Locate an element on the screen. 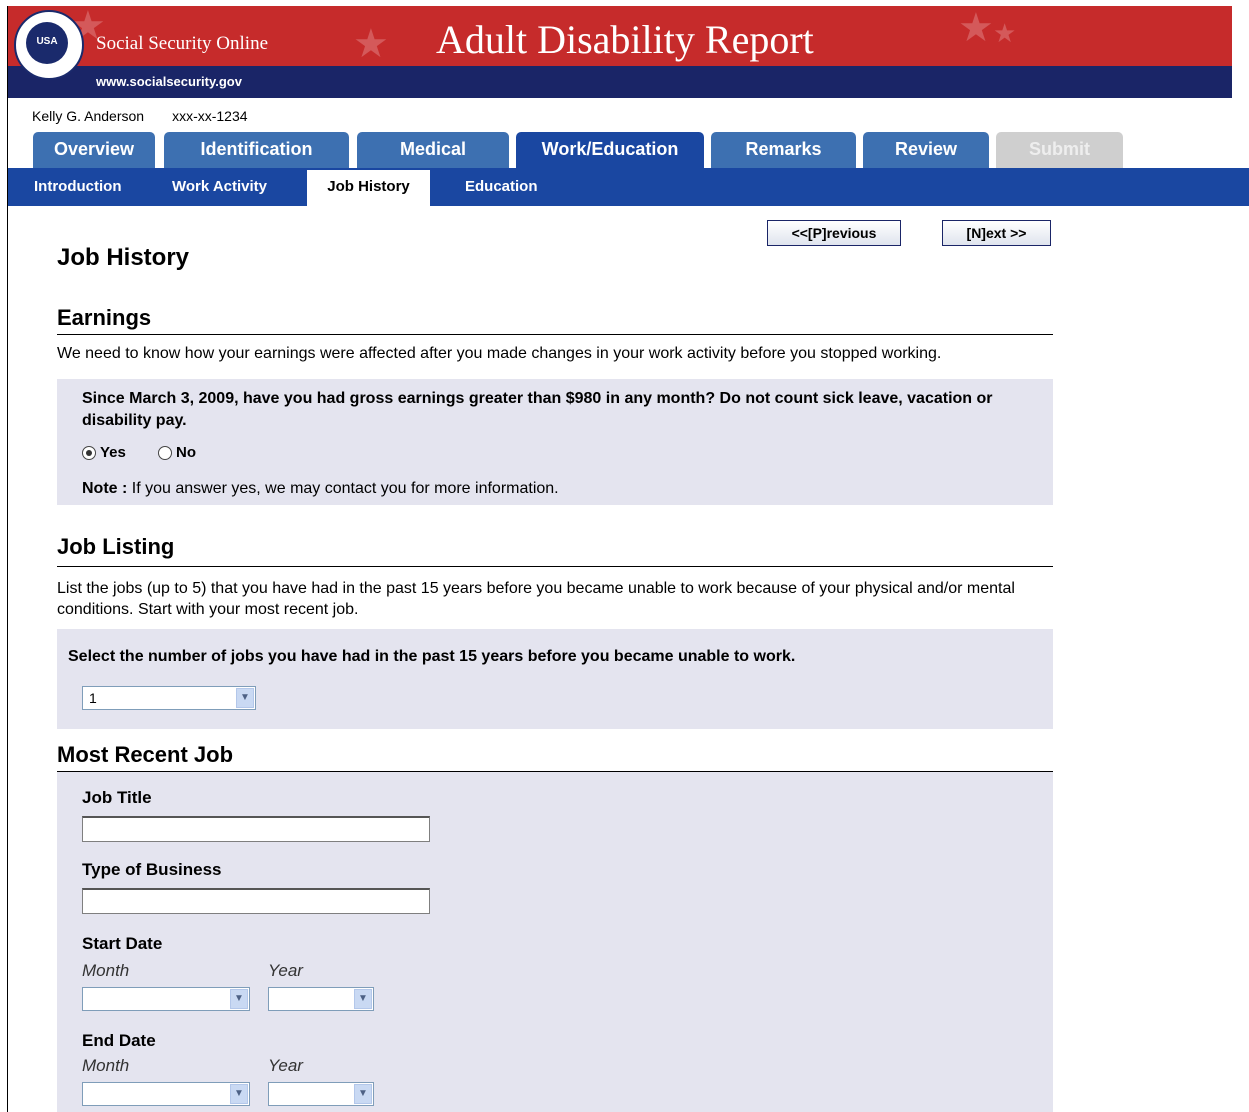 The height and width of the screenshot is (1112, 1249). user-name: Kelly G. Anderson is located at coordinates (88, 116).